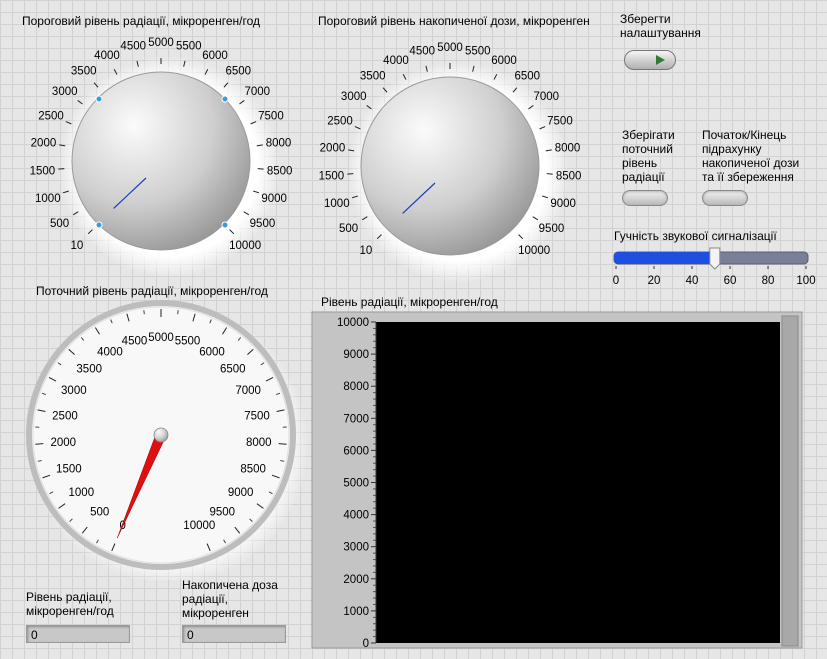  Describe the element at coordinates (188, 342) in the screenshot. I see `gauge-tick-label: 5500` at that location.